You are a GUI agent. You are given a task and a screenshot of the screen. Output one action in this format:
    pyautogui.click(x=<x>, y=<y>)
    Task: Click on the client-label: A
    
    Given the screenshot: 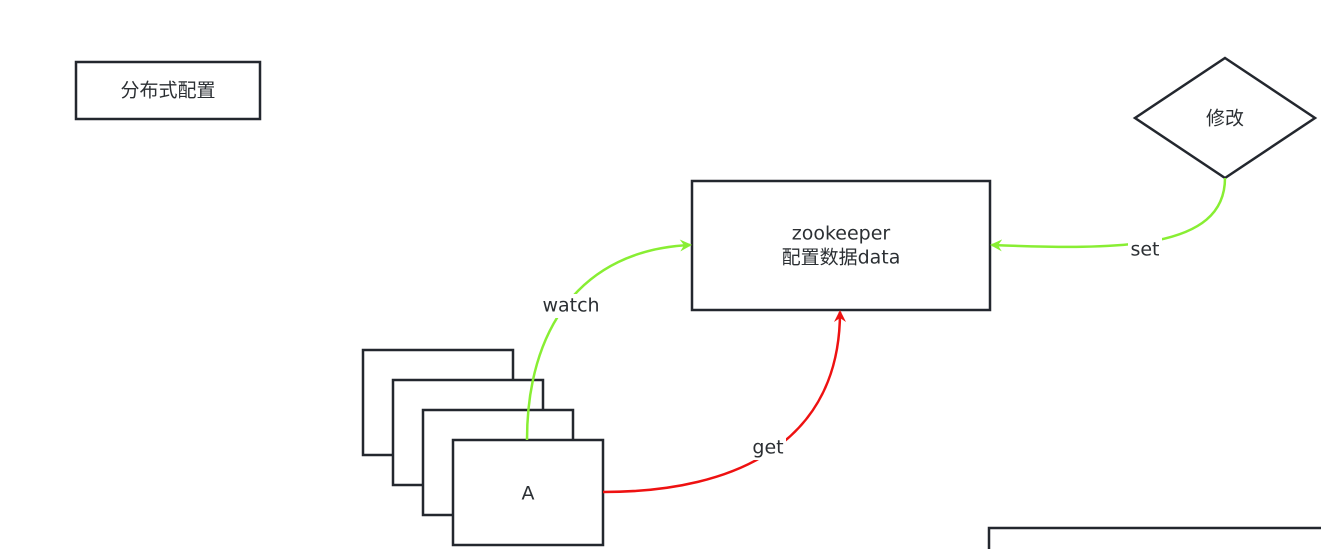 What is the action you would take?
    pyautogui.click(x=528, y=494)
    